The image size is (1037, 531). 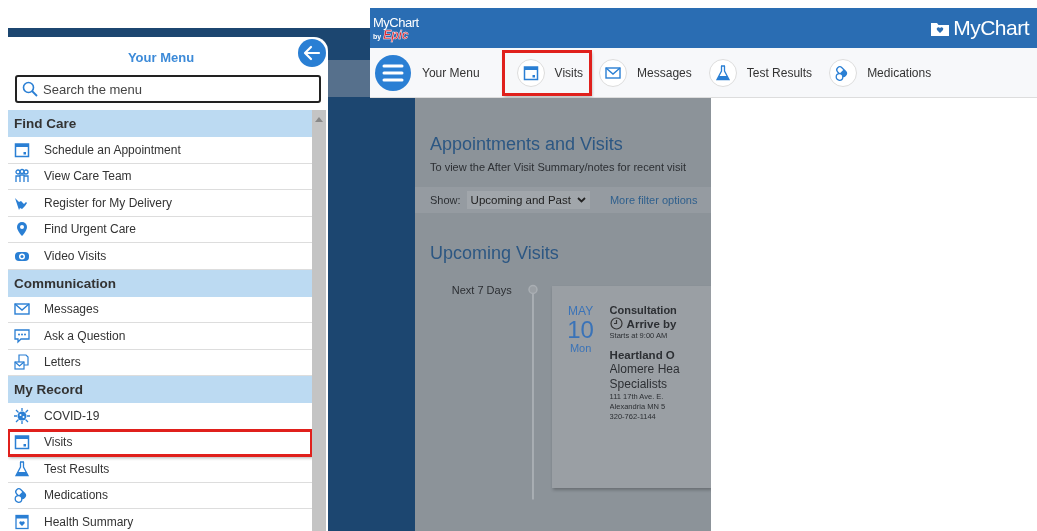 I want to click on facility-name: Specialists, so click(x=638, y=384).